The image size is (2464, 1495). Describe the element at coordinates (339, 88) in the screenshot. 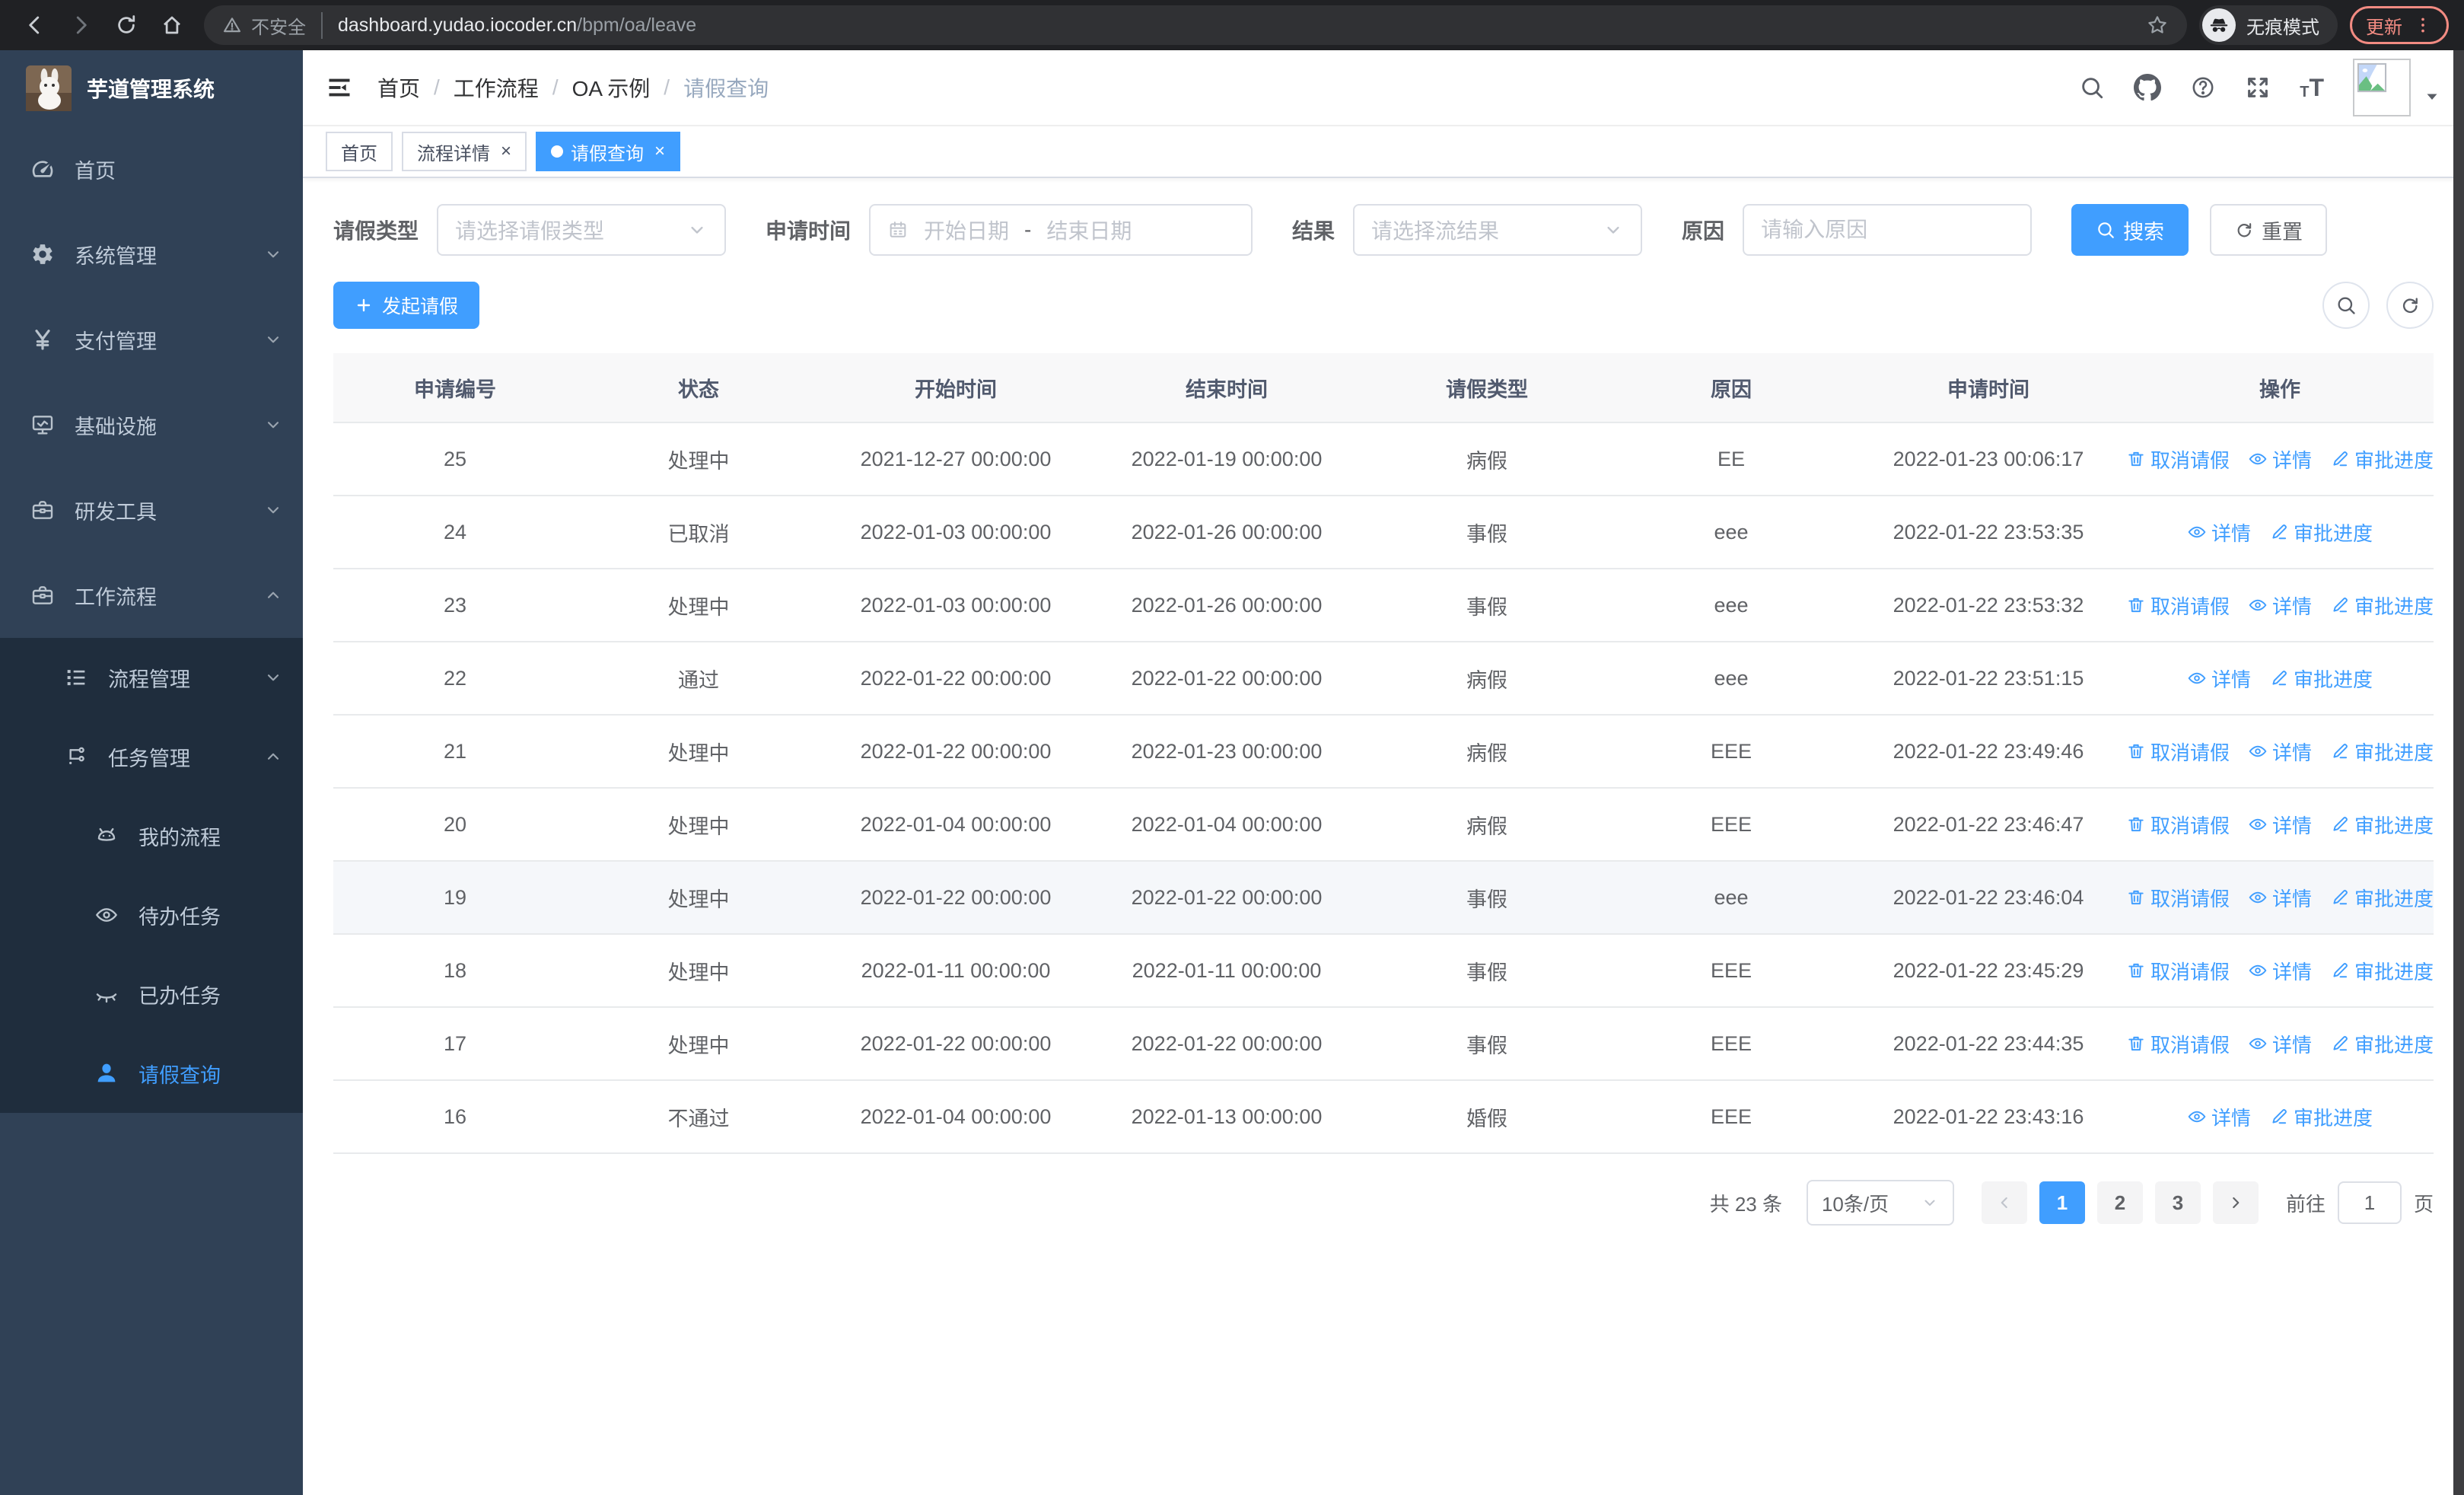

I see `sidebar-collapse-icon` at that location.